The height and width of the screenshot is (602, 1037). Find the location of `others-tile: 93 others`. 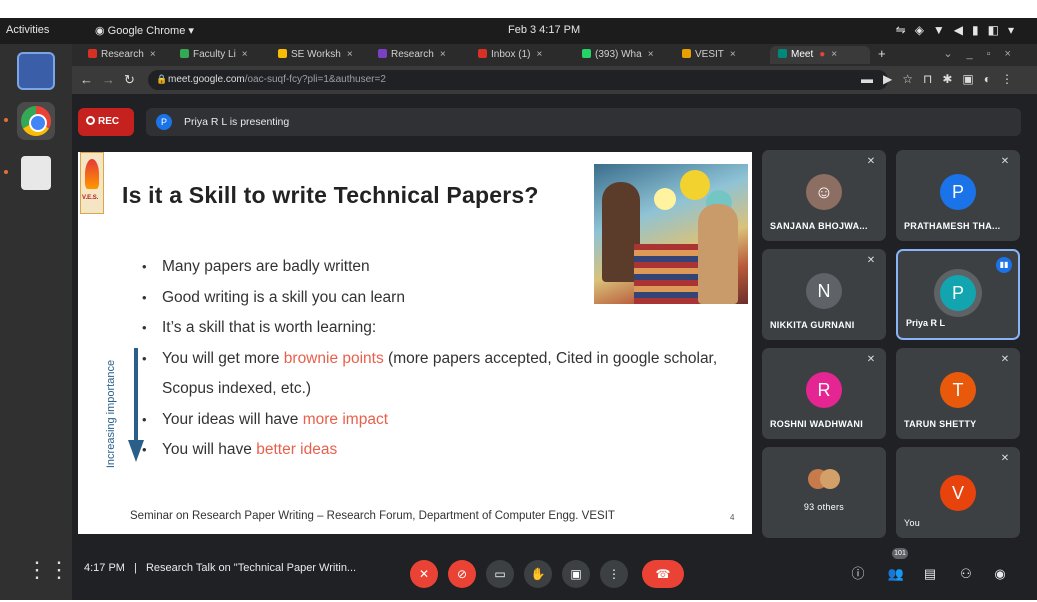

others-tile: 93 others is located at coordinates (824, 492).